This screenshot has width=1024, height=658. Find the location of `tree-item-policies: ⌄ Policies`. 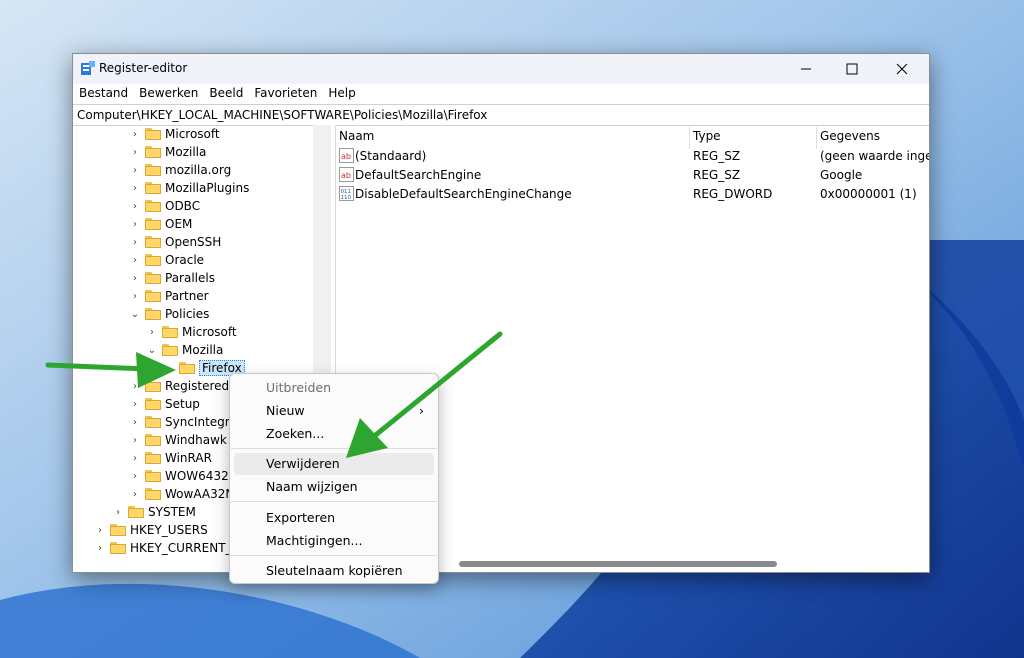

tree-item-policies: ⌄ Policies is located at coordinates (169, 314).